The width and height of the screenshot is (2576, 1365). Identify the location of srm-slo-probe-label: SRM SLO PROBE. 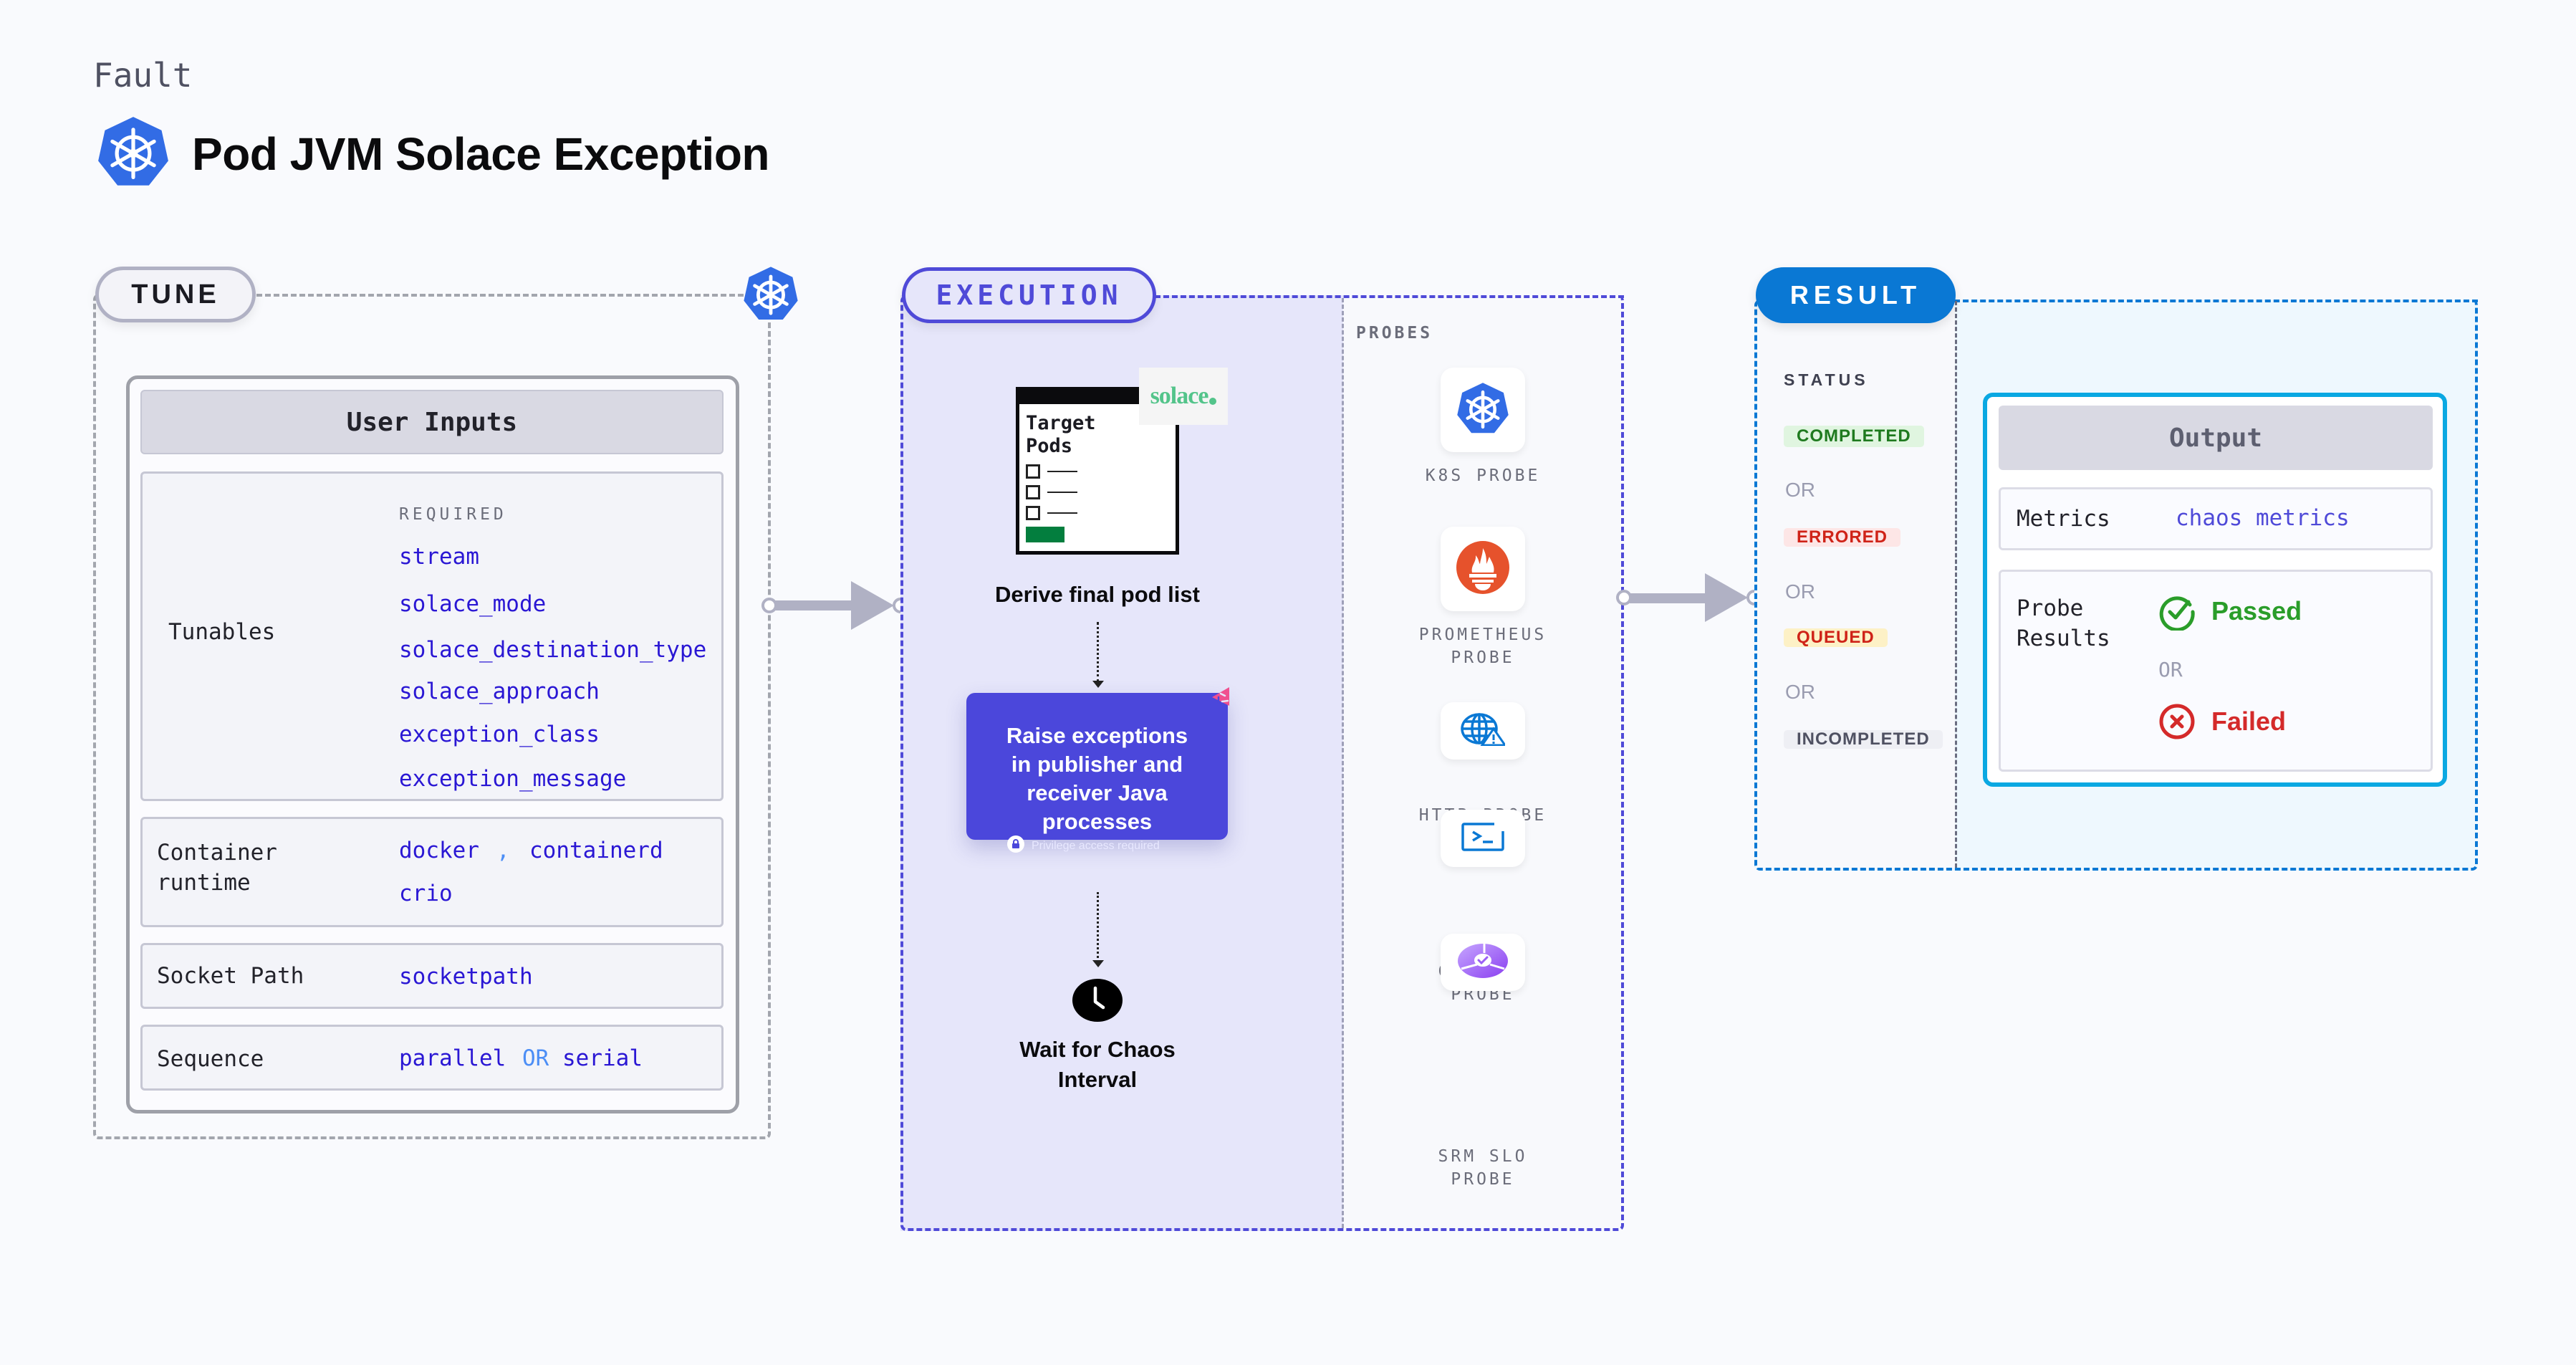
(1483, 1168).